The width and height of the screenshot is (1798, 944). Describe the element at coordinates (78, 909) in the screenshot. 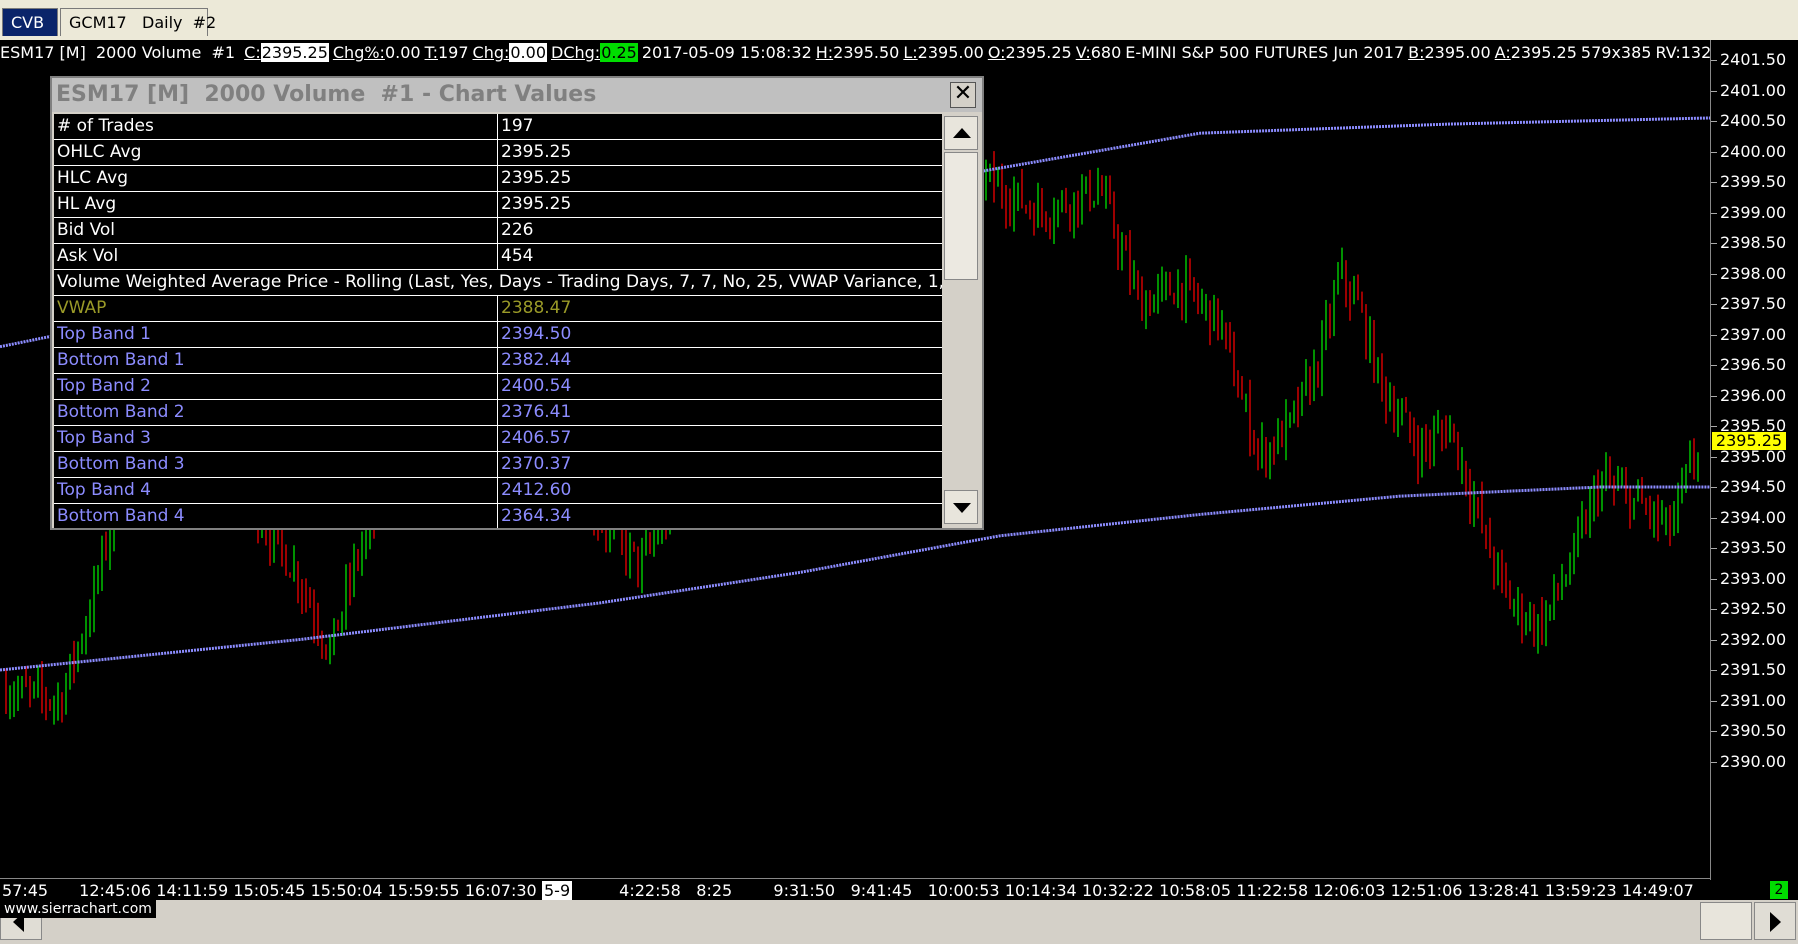

I see `watermark-link: www.sierrachart.com` at that location.